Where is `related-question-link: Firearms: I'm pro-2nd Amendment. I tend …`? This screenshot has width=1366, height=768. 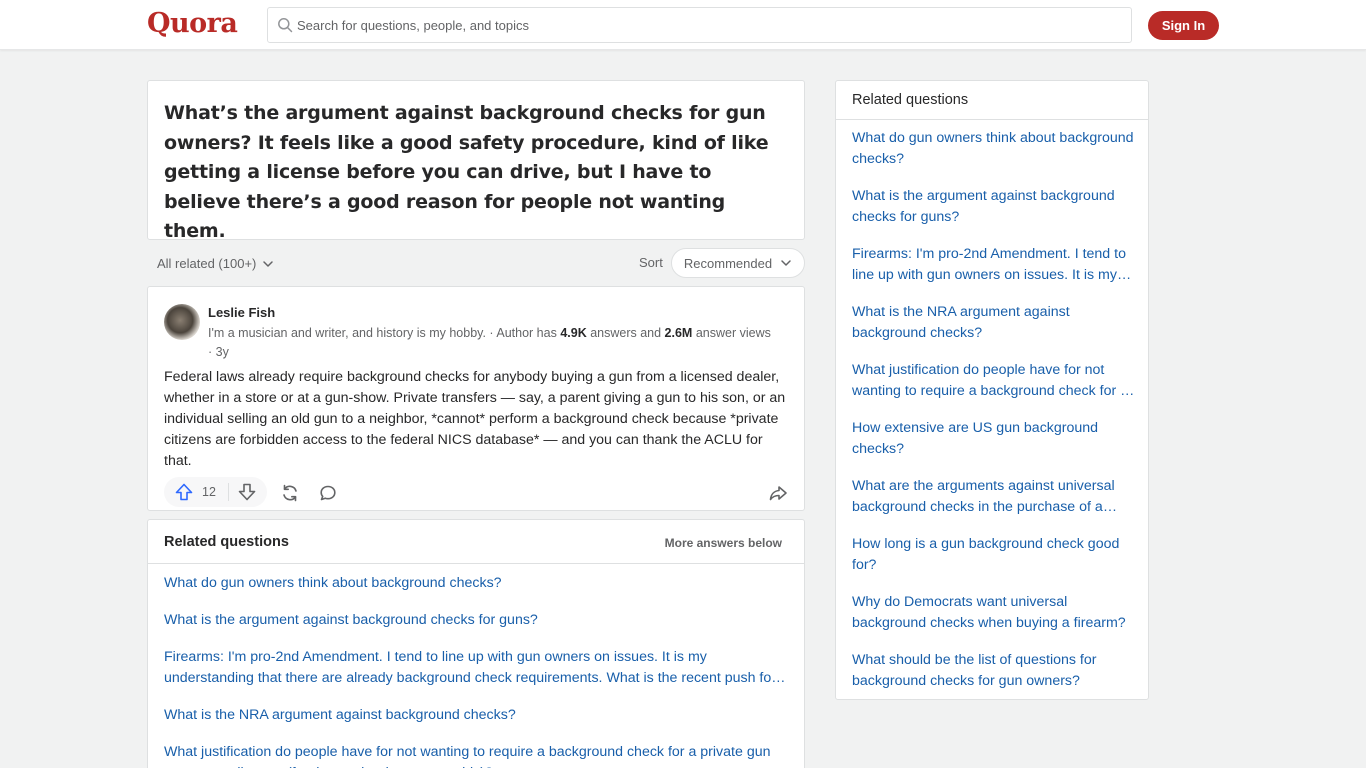
related-question-link: Firearms: I'm pro-2nd Amendment. I tend … is located at coordinates (477, 668).